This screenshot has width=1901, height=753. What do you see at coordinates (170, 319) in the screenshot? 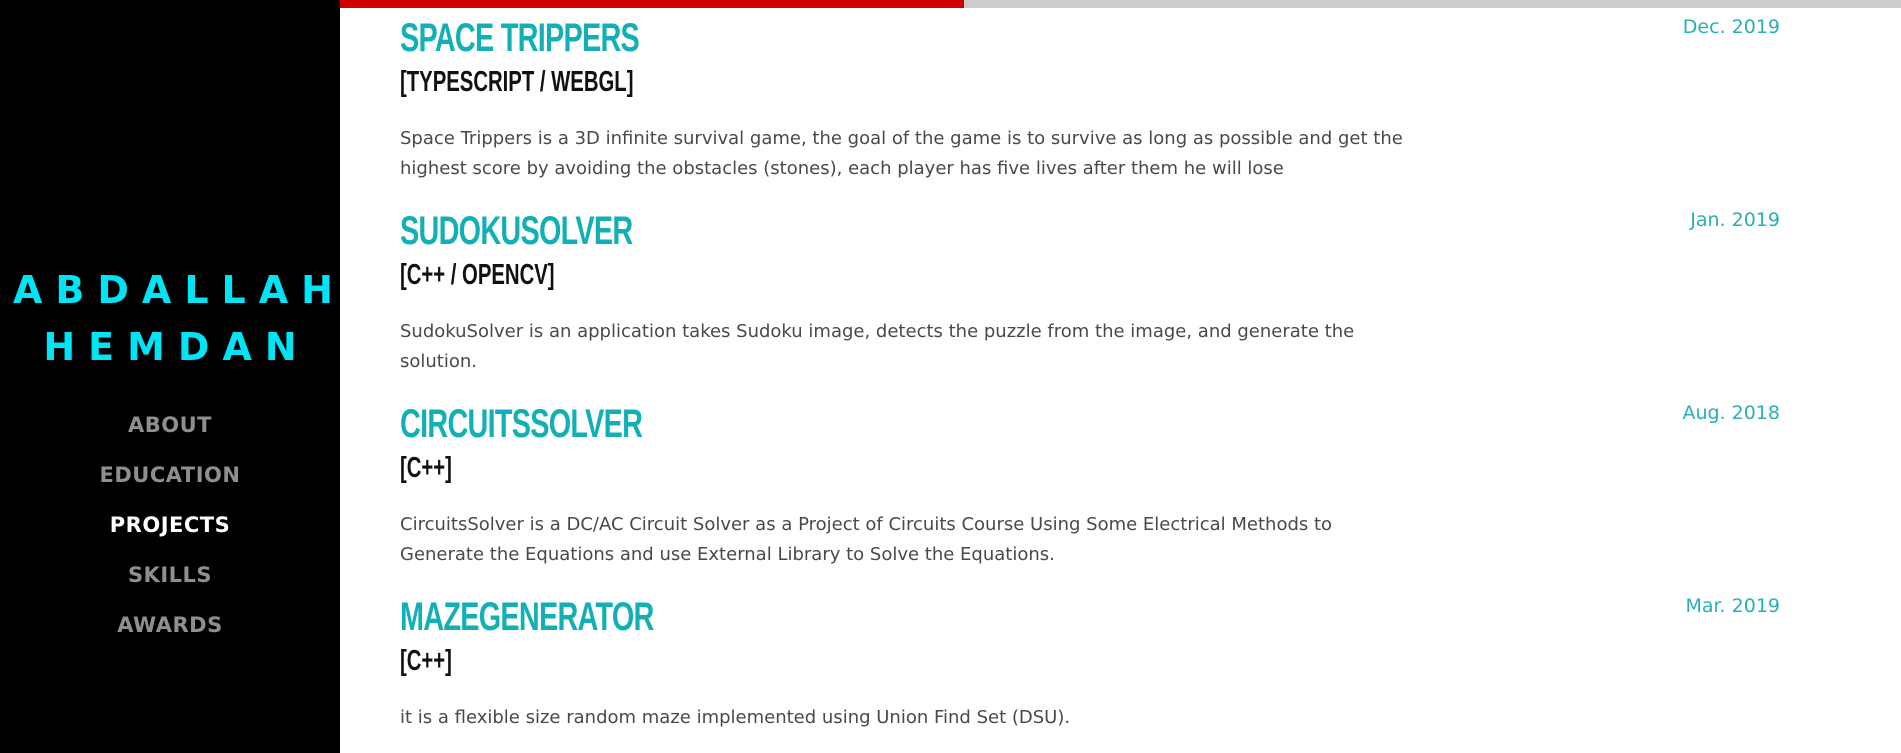
I see `site-brand: ABDALLAH HEMDAN` at bounding box center [170, 319].